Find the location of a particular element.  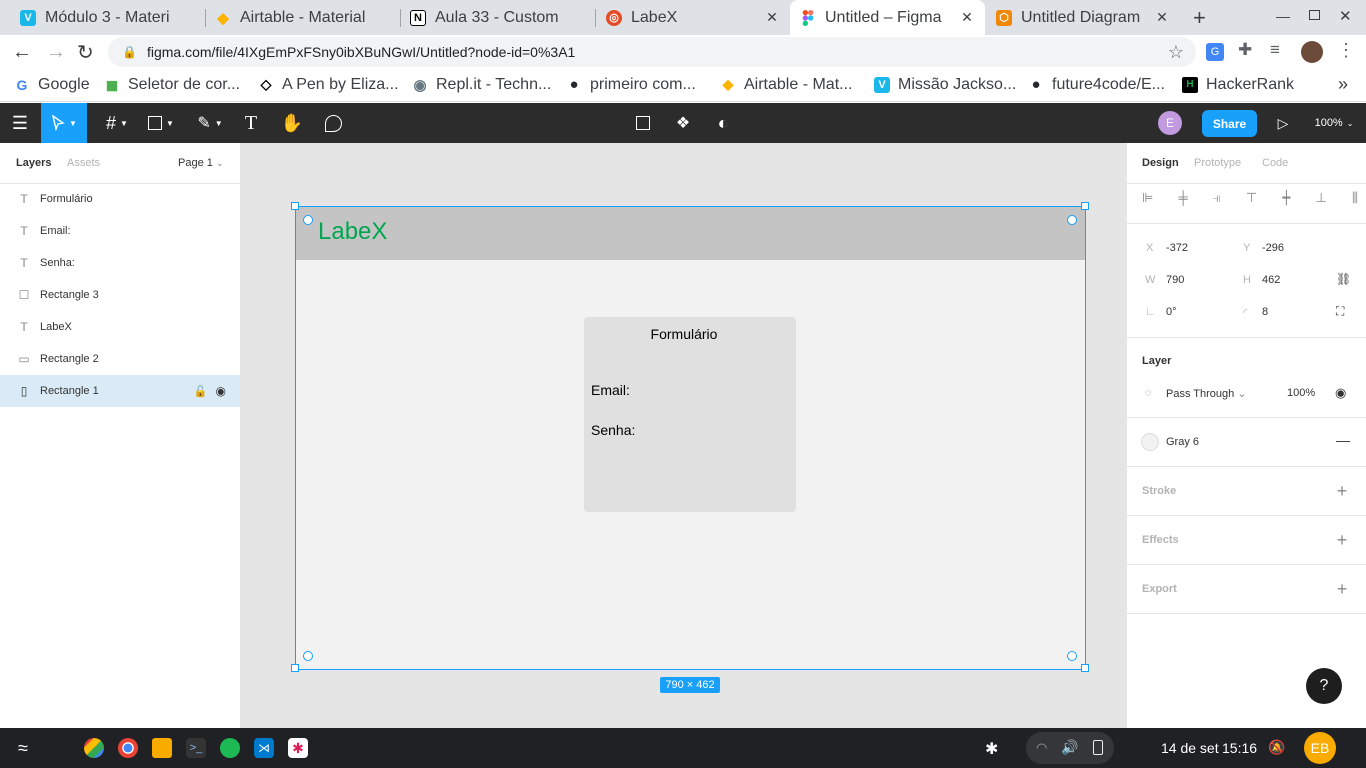

main-menu-icon: ☰ is located at coordinates (20, 123).